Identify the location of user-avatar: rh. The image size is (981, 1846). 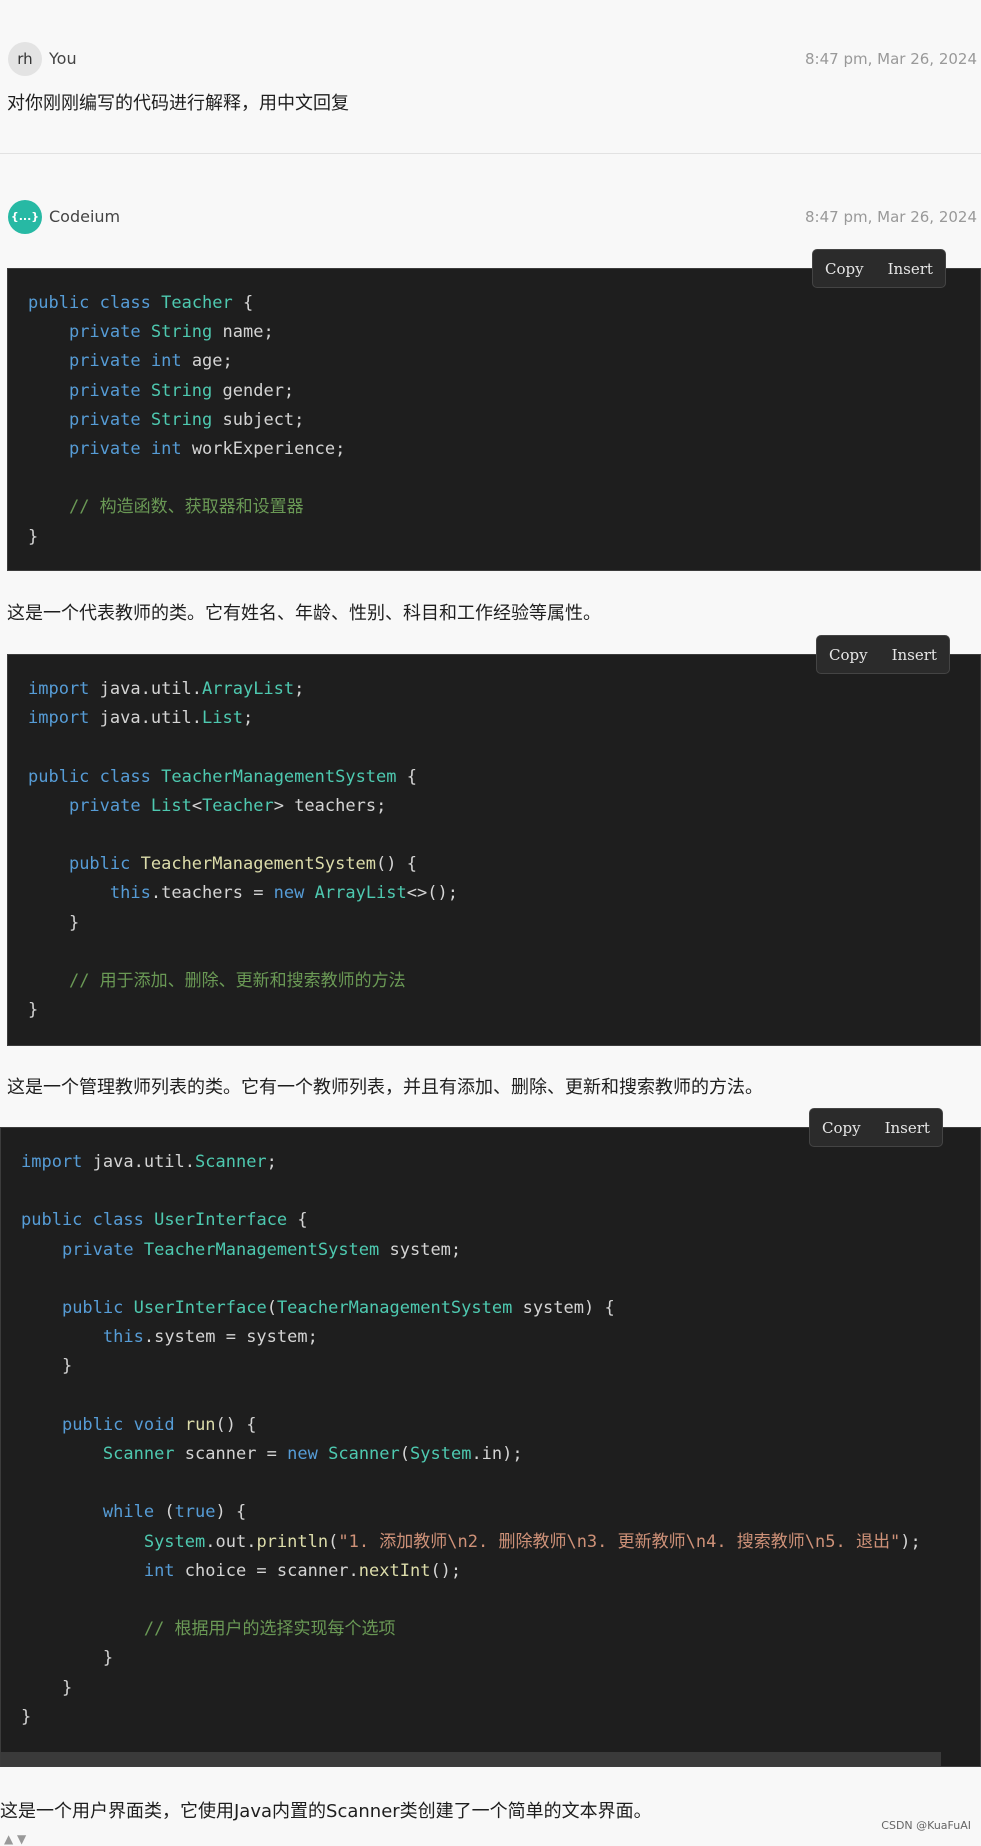
(25, 59).